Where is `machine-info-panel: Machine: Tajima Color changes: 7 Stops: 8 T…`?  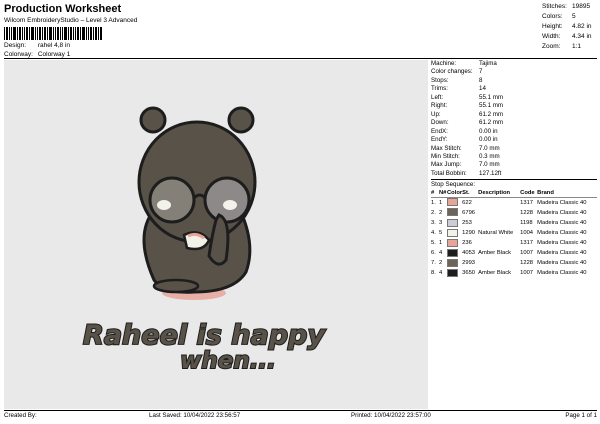 machine-info-panel: Machine: Tajima Color changes: 7 Stops: 8 T… is located at coordinates (514, 169).